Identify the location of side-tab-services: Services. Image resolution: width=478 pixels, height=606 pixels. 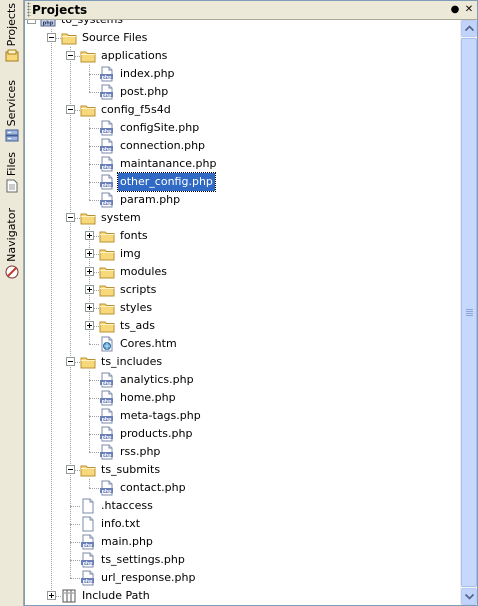
(11, 111).